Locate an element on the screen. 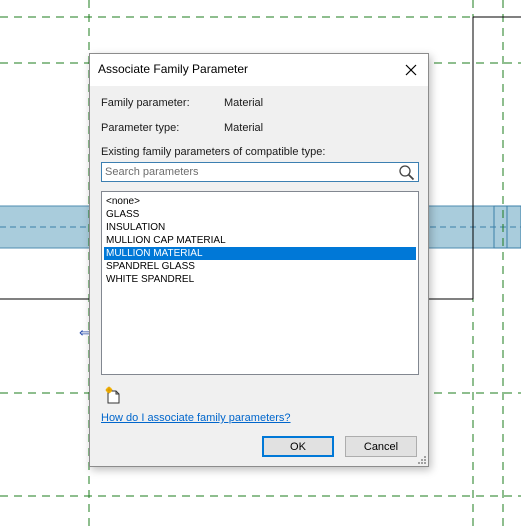 The image size is (521, 531). close-button is located at coordinates (411, 70).